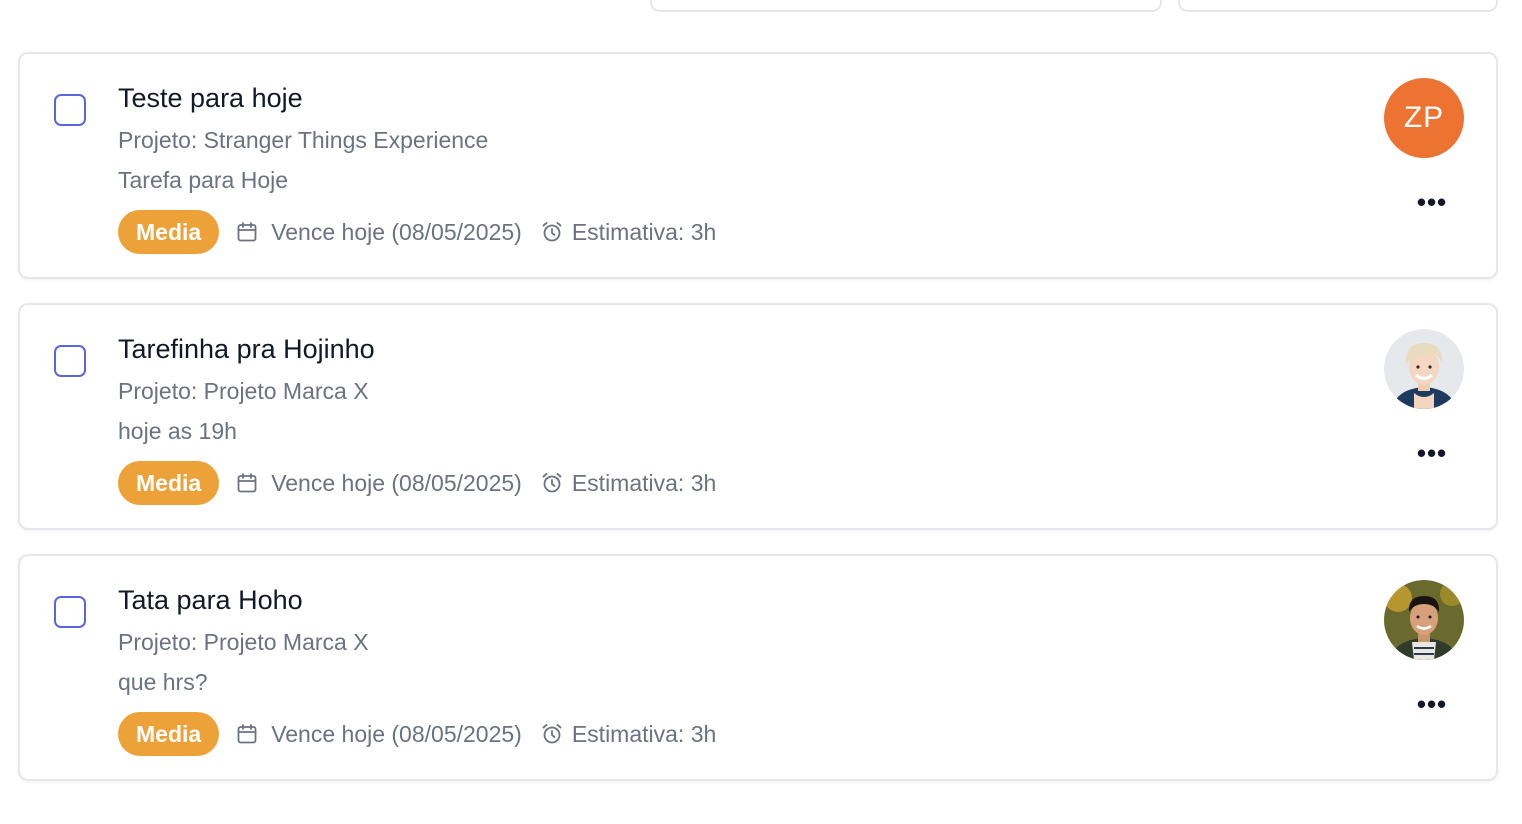 The height and width of the screenshot is (824, 1522). What do you see at coordinates (1338, 6) in the screenshot?
I see `top-filter-select` at bounding box center [1338, 6].